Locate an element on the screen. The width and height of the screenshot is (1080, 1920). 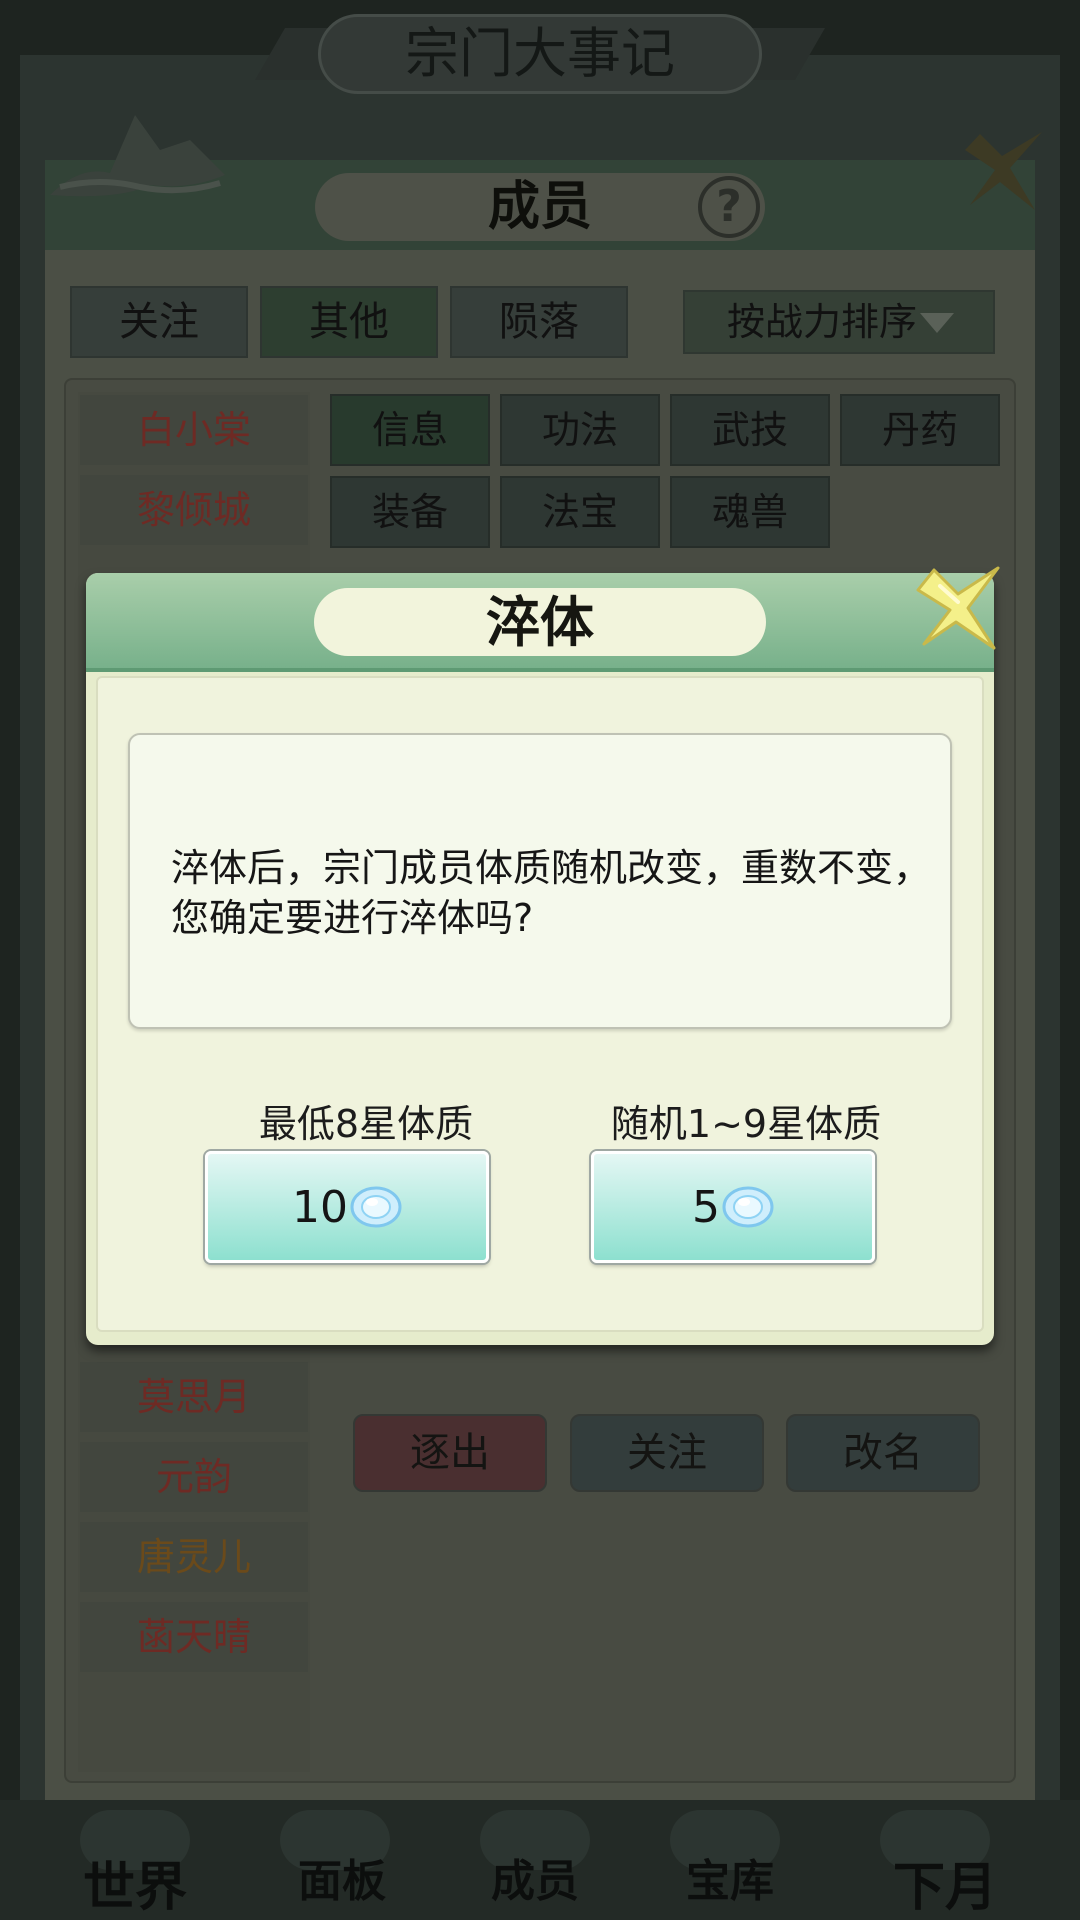
dialog-message: 淬体后，宗门成员体质随机改变，重数不变，您确定要进行淬体吗? is located at coordinates (551, 893).